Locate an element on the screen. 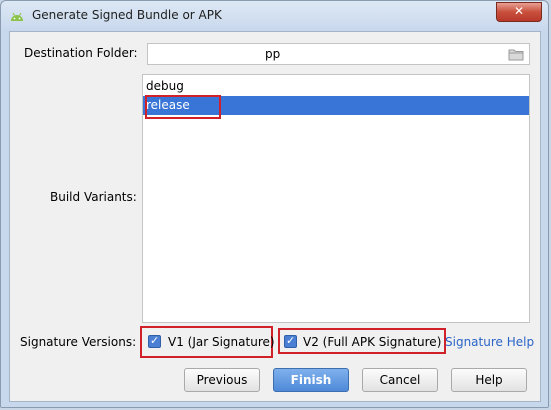 The image size is (551, 410). close-icon: ✕ is located at coordinates (519, 11).